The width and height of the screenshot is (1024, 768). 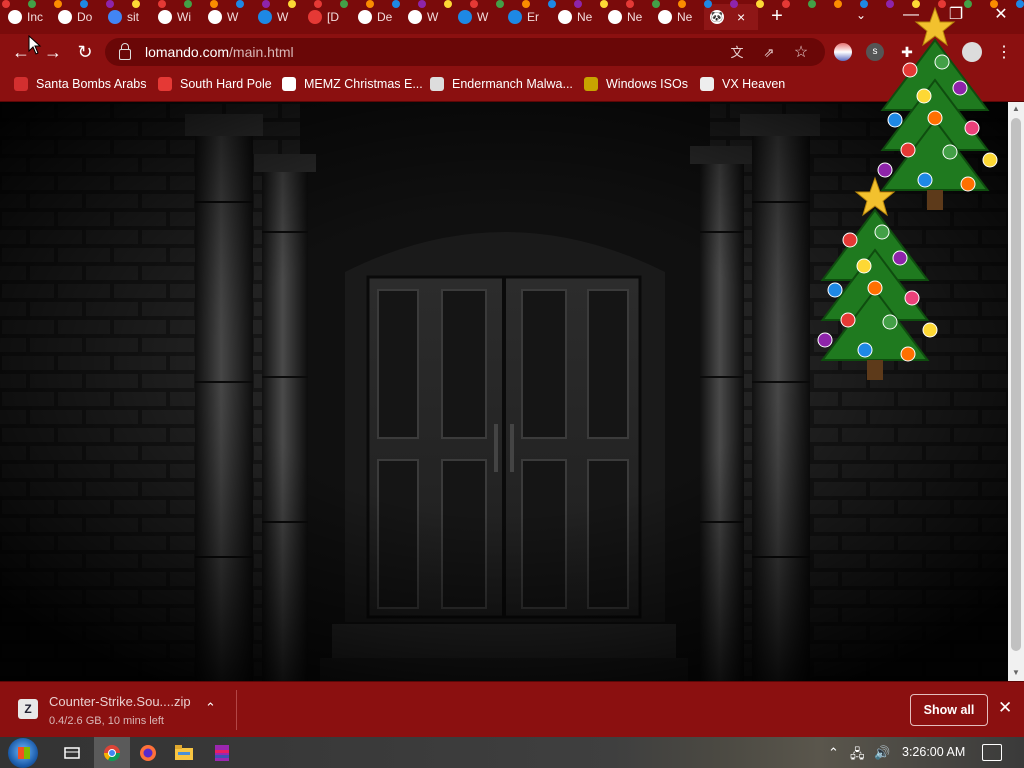 What do you see at coordinates (236, 710) in the screenshot?
I see `divider` at bounding box center [236, 710].